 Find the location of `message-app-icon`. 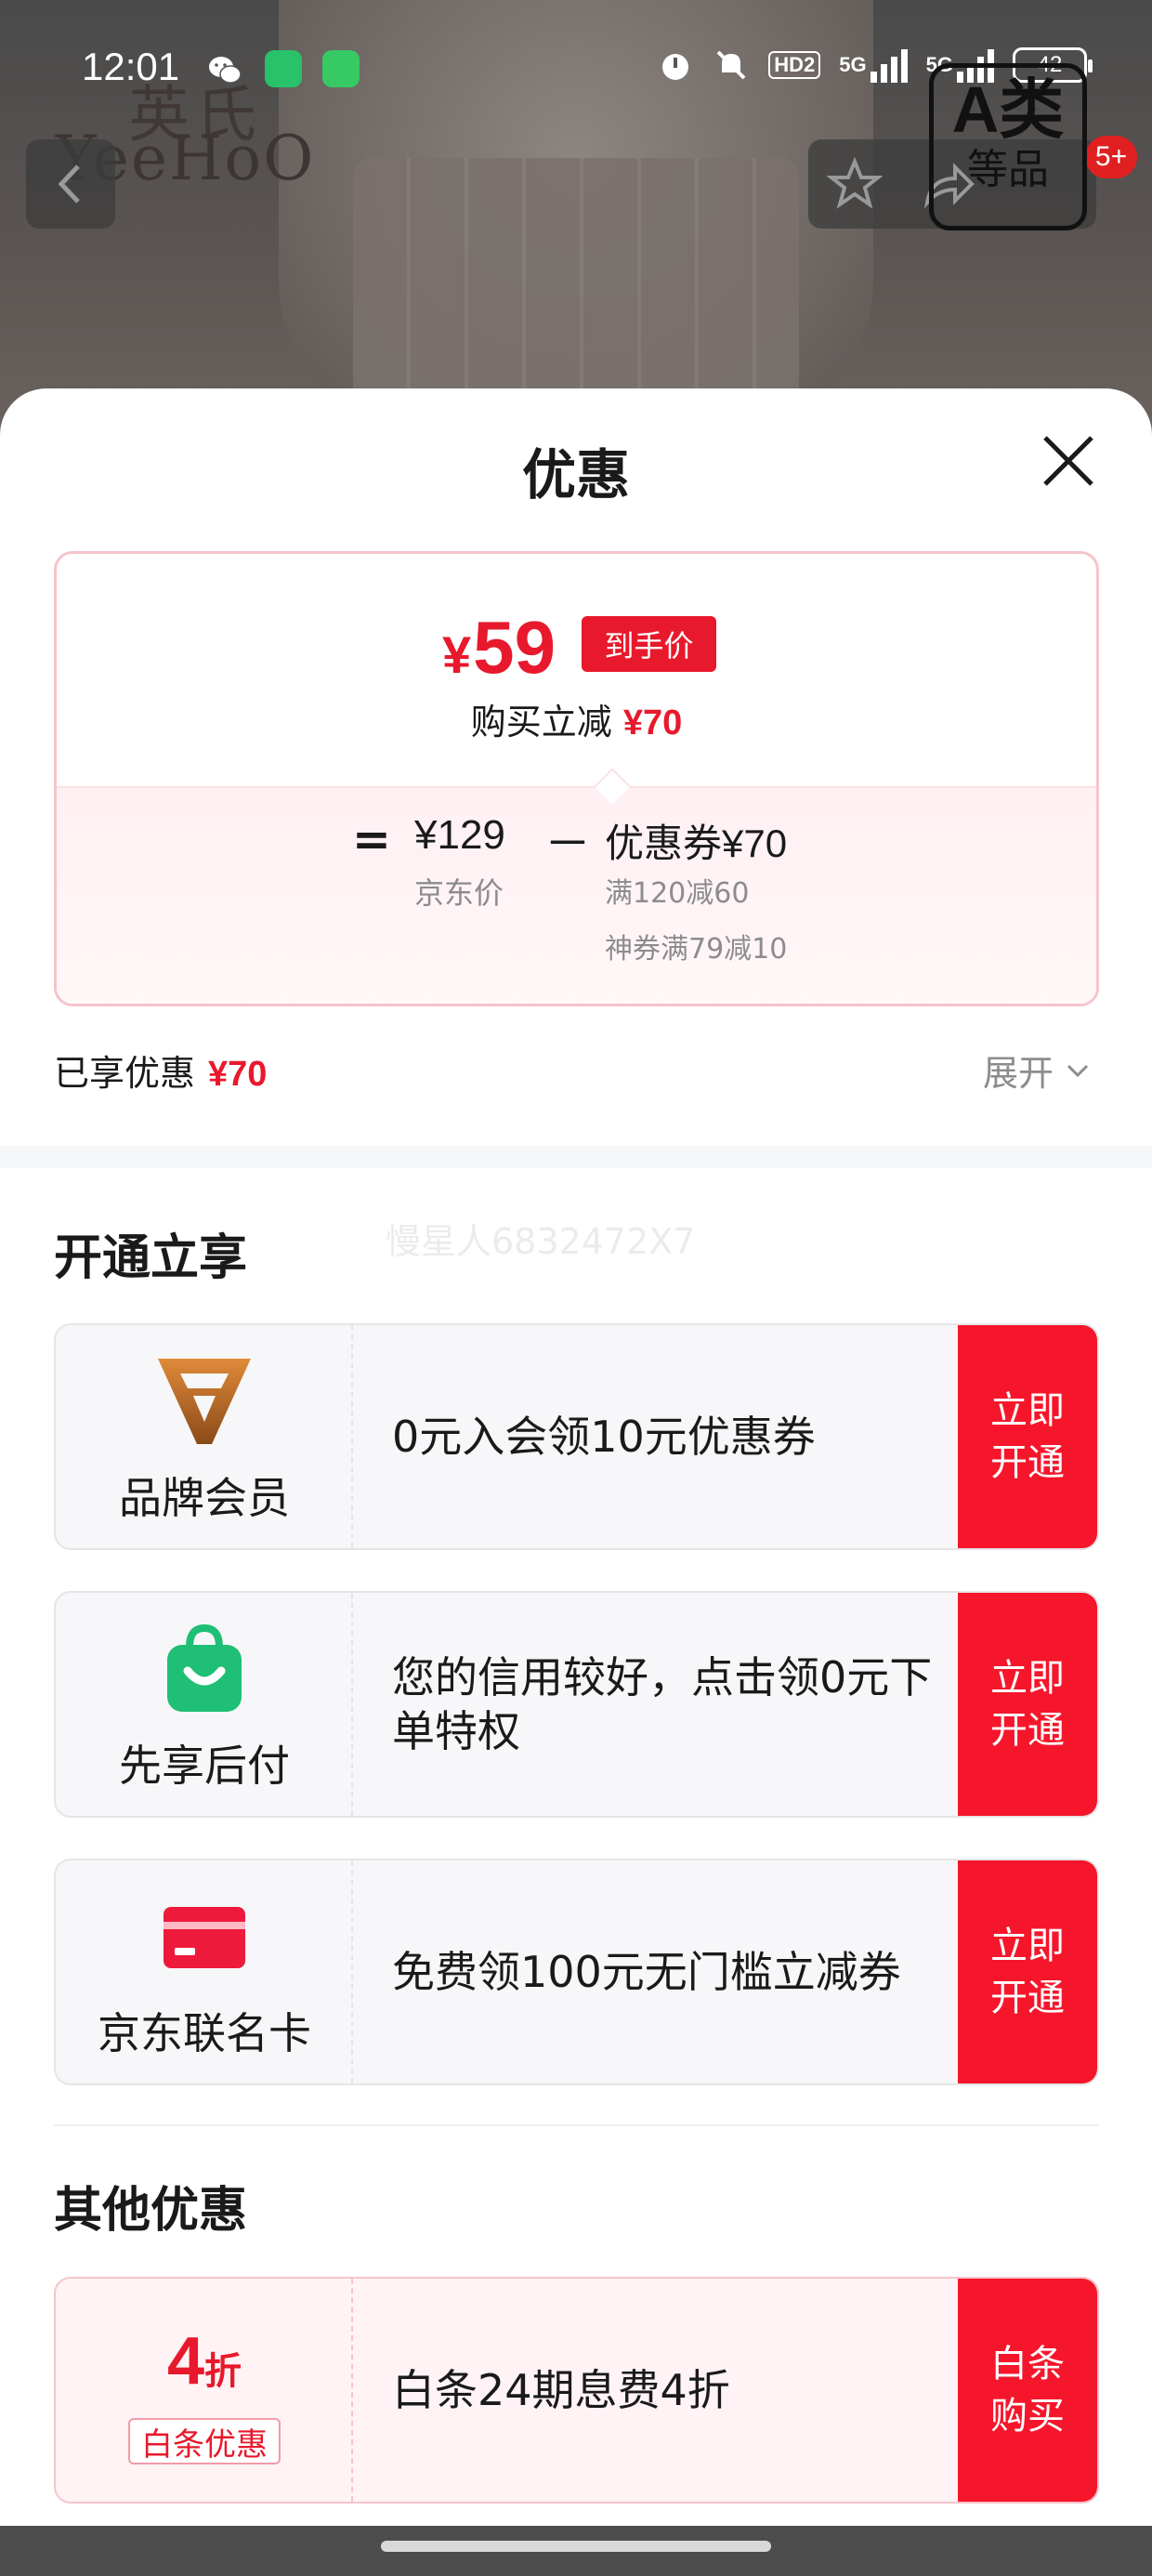

message-app-icon is located at coordinates (341, 68).